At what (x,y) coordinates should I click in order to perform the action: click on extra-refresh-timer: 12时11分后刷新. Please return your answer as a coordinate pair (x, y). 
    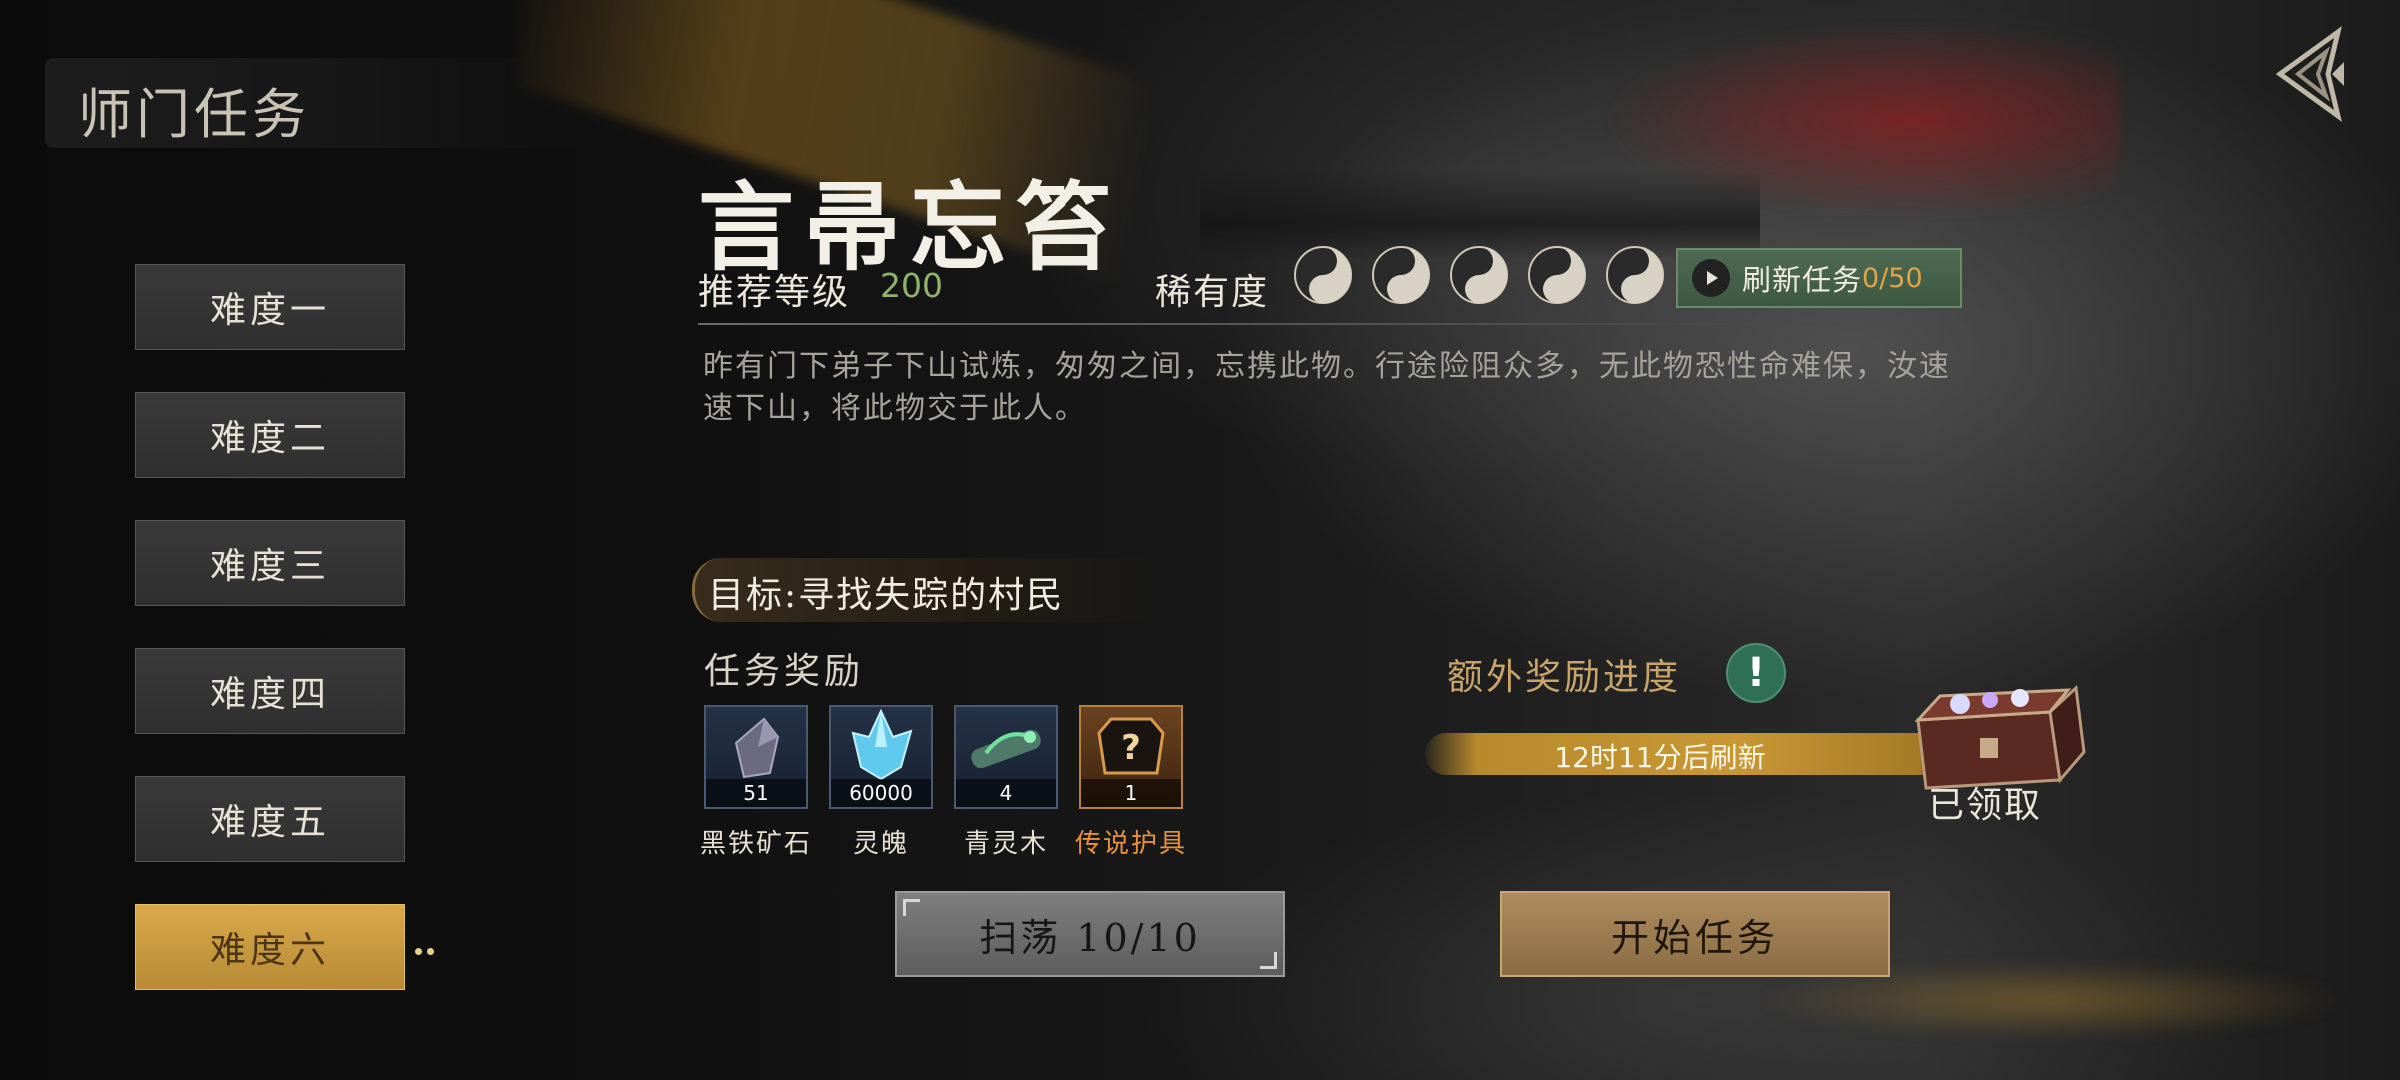
    Looking at the image, I should click on (1660, 757).